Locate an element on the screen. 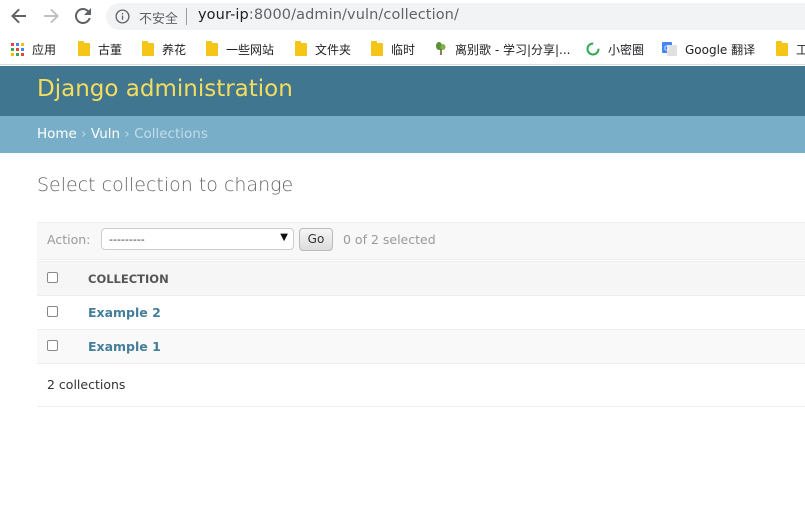 This screenshot has width=805, height=506. site-branding: Django administration is located at coordinates (165, 89).